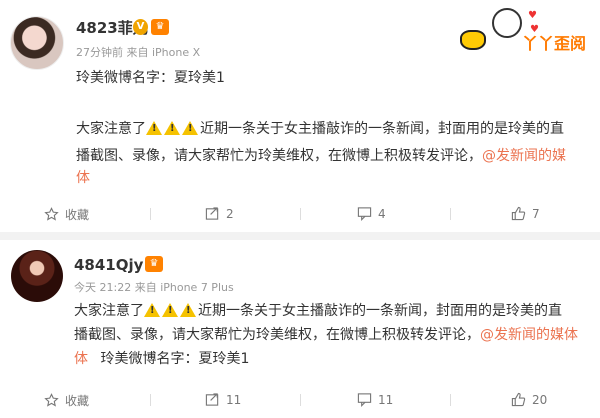 This screenshot has width=600, height=418. I want to click on heart-icon: ♥, so click(532, 15).